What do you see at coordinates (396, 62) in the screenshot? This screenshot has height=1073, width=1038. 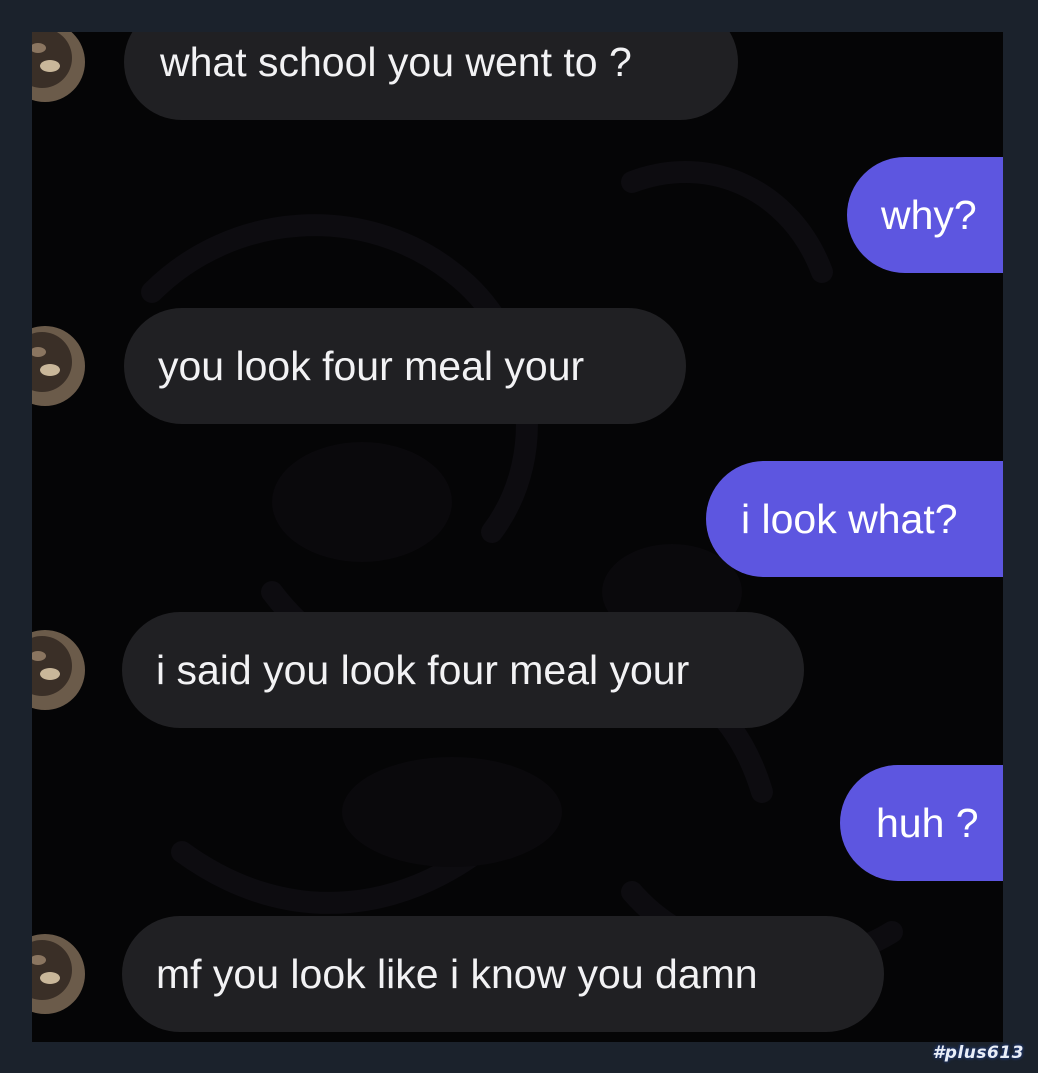 I see `message-text: what school you went to ?` at bounding box center [396, 62].